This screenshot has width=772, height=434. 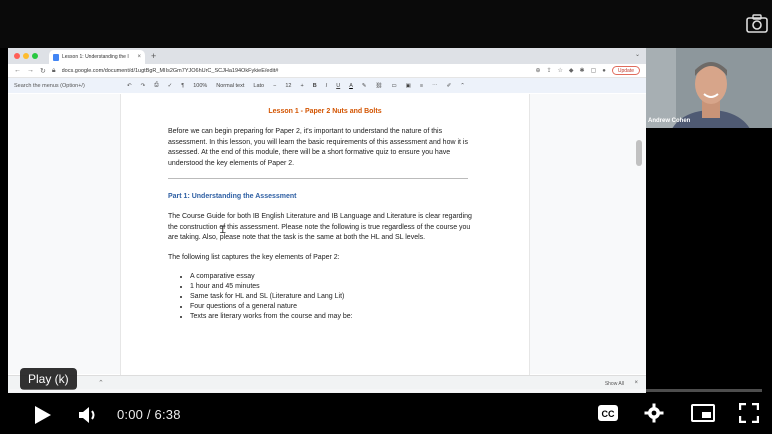 I want to click on italic-button: I, so click(x=327, y=86).